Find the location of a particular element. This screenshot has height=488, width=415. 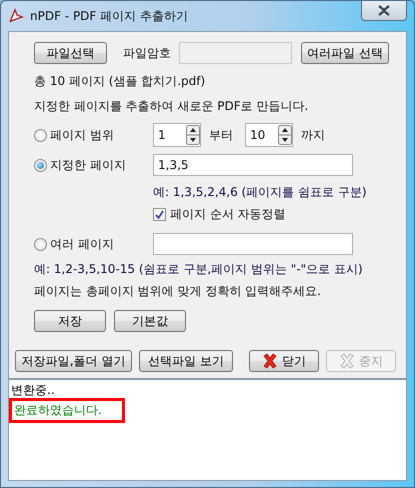

log-line: 변환중.. is located at coordinates (32, 390).